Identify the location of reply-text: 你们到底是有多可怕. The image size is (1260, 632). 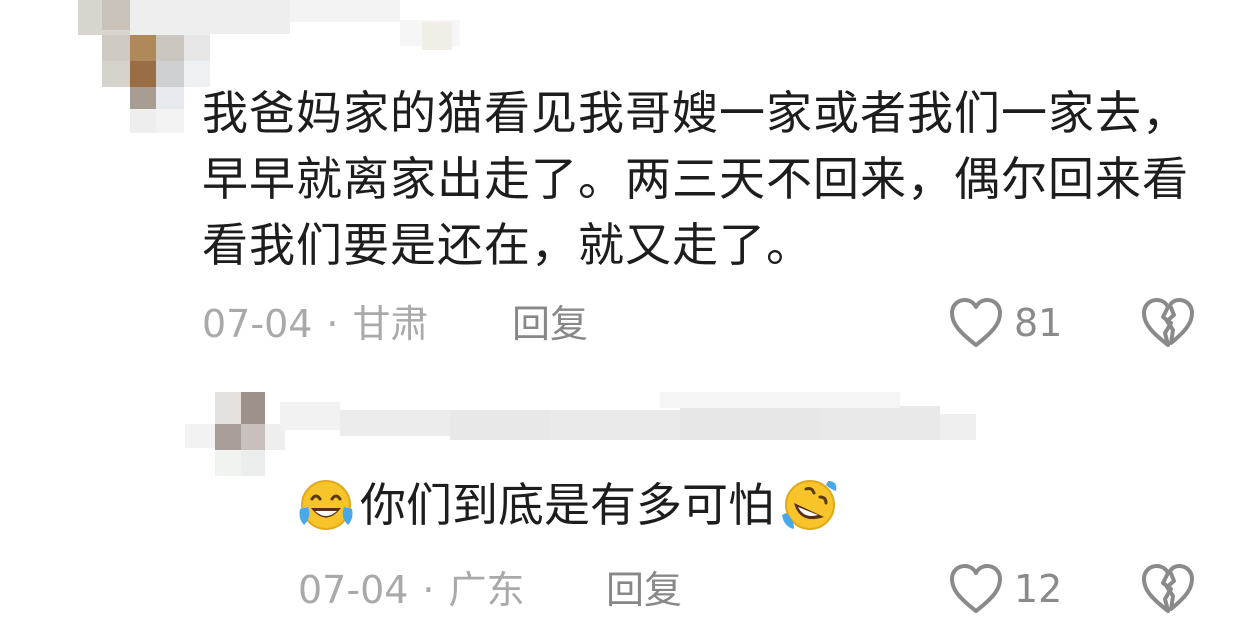
(567, 505).